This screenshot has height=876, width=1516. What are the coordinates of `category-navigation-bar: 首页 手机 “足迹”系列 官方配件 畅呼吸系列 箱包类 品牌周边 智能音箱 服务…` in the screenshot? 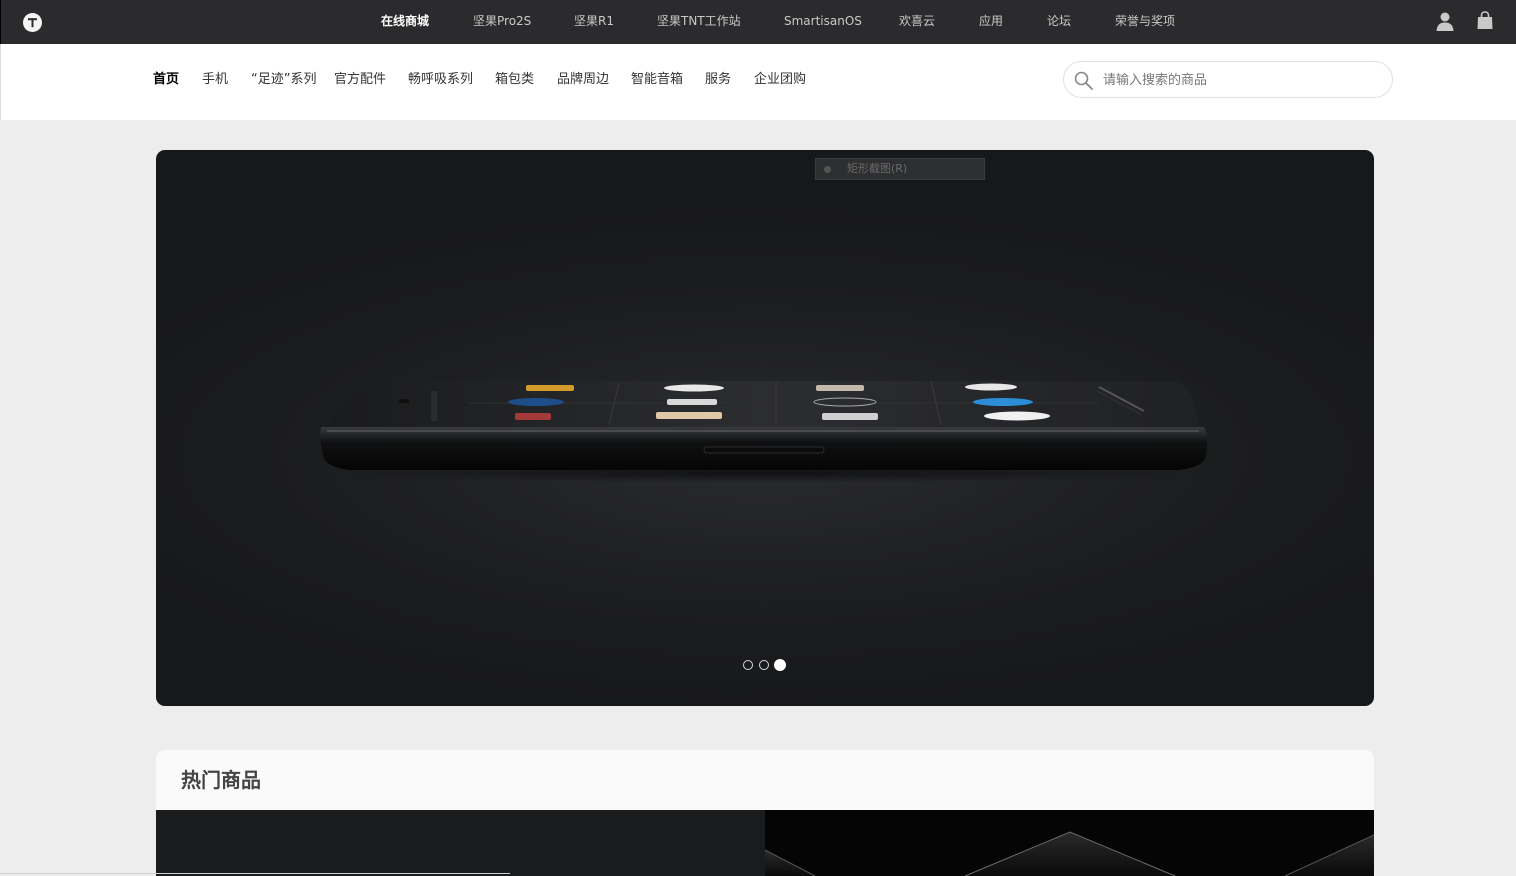 It's located at (758, 82).